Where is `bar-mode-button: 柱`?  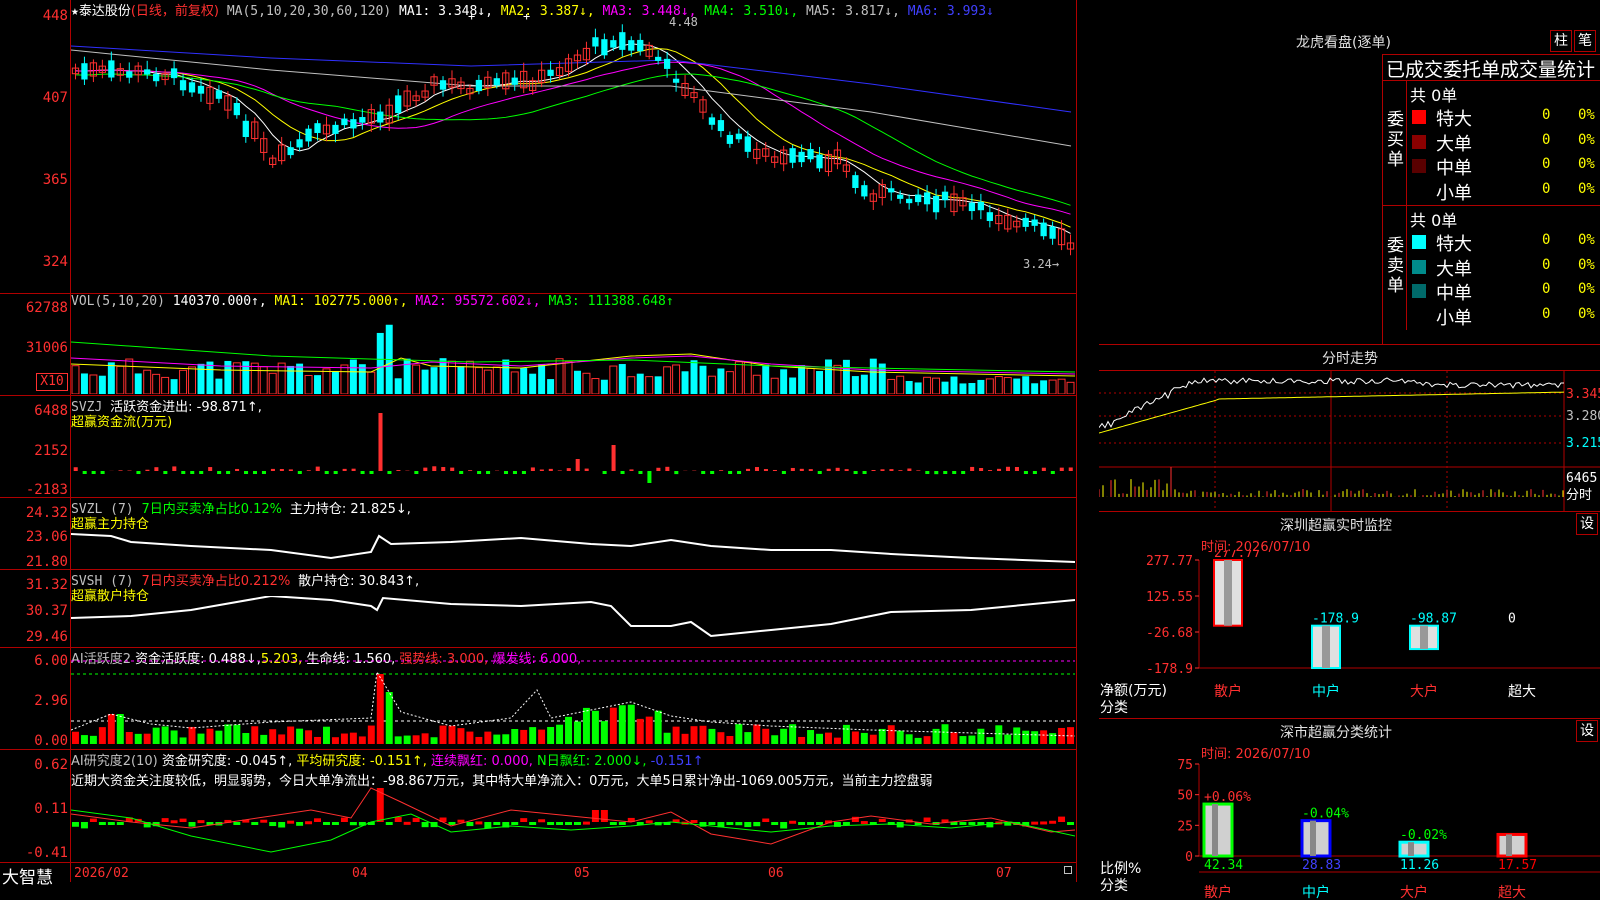 bar-mode-button: 柱 is located at coordinates (1561, 41).